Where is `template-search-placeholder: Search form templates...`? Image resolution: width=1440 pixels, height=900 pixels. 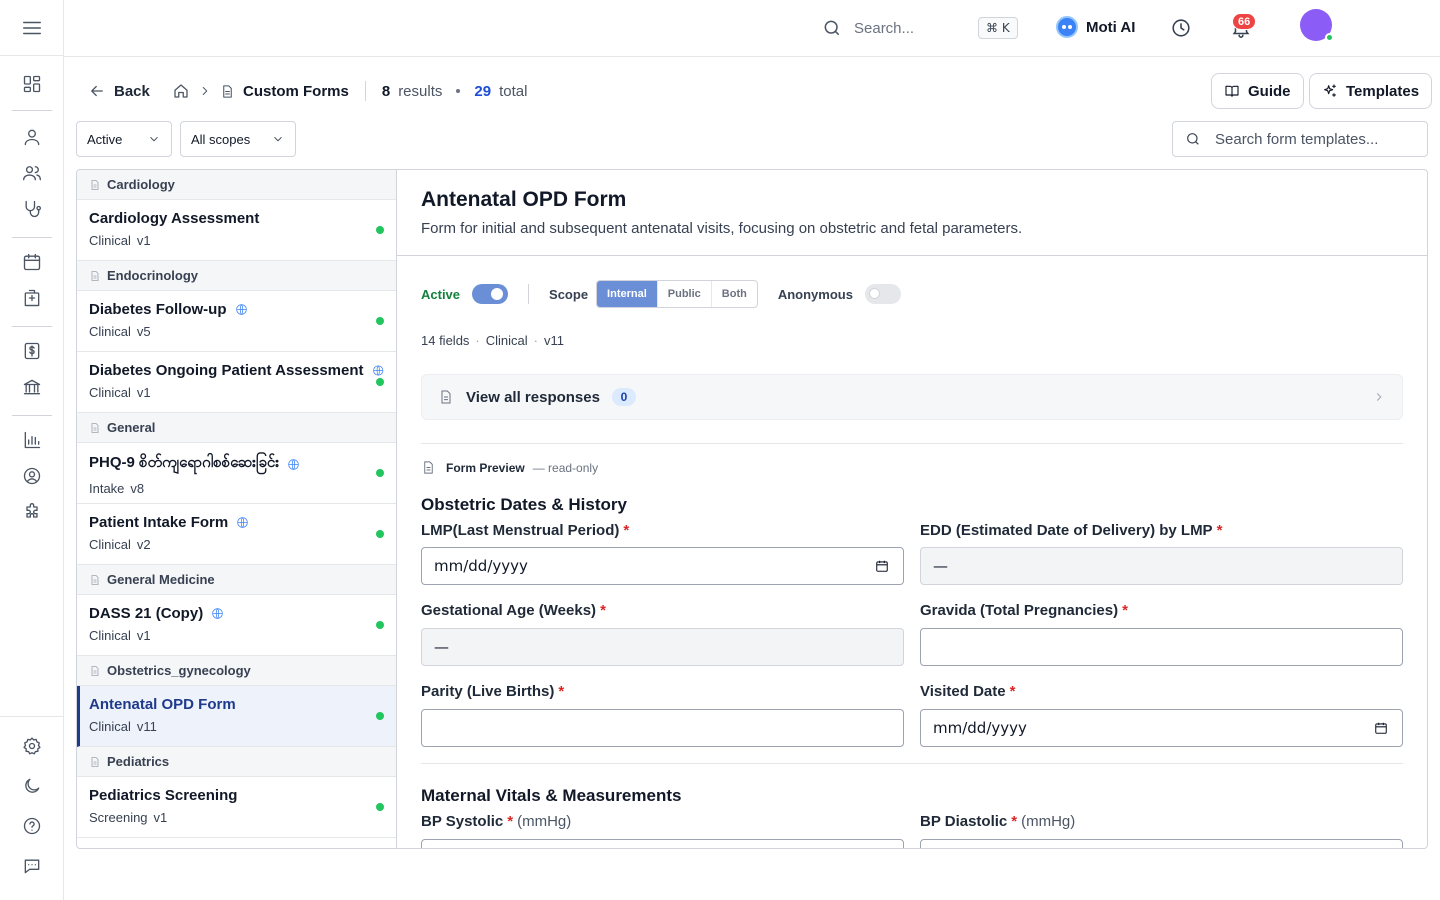 template-search-placeholder: Search form templates... is located at coordinates (1297, 139).